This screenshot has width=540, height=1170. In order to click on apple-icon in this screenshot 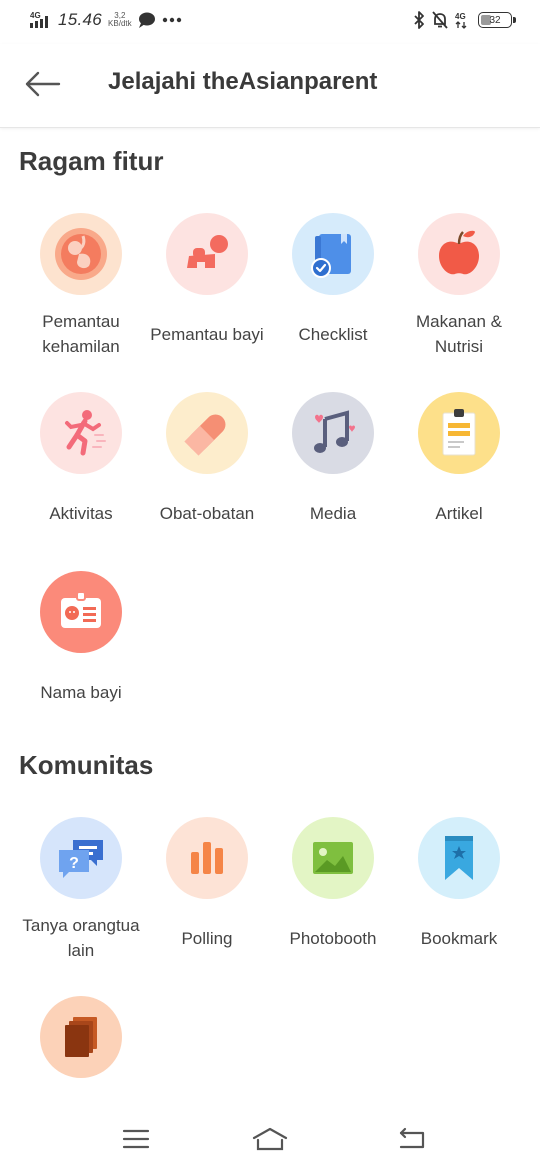, I will do `click(459, 252)`.